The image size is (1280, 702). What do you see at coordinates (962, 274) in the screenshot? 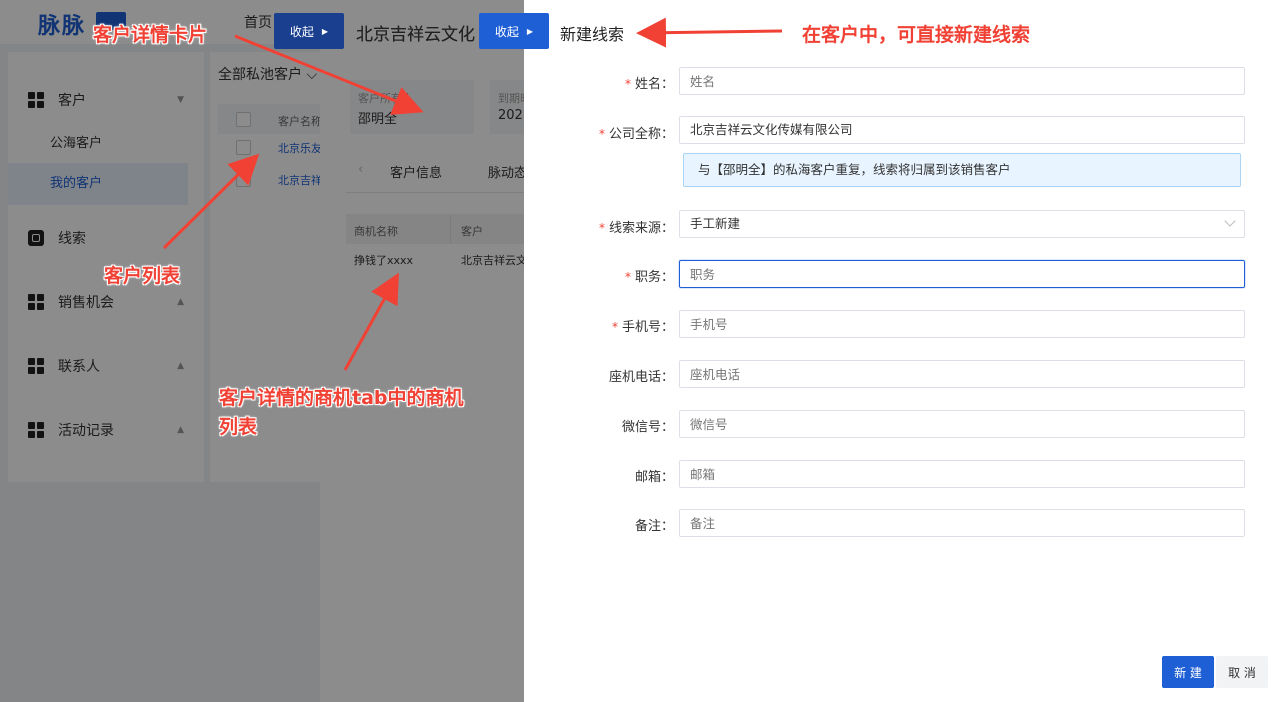
I see `position-input` at bounding box center [962, 274].